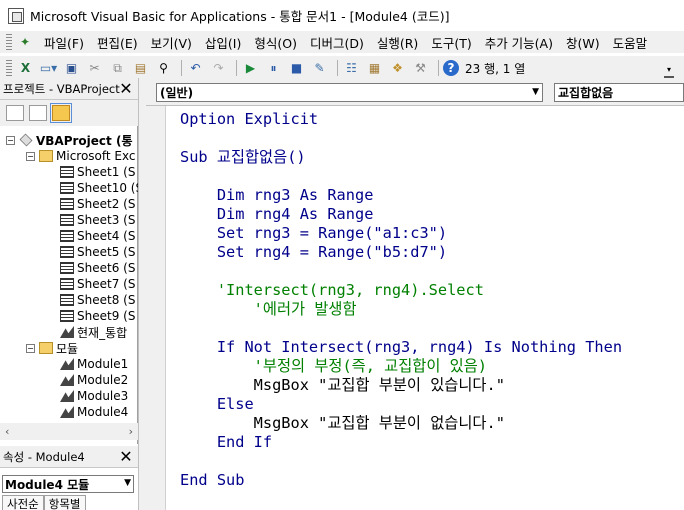  What do you see at coordinates (140, 68) in the screenshot?
I see `paste-icon: ▤` at bounding box center [140, 68].